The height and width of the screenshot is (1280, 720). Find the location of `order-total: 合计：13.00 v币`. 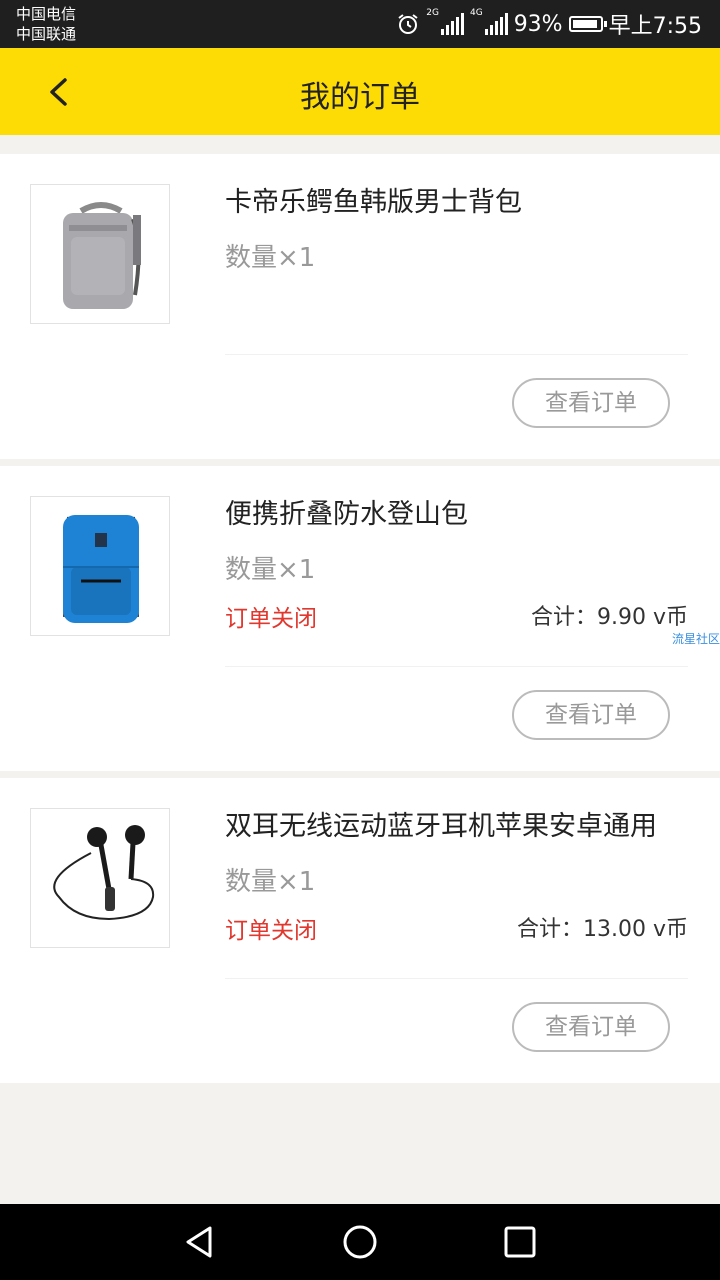

order-total: 合计：13.00 v币 is located at coordinates (602, 929).